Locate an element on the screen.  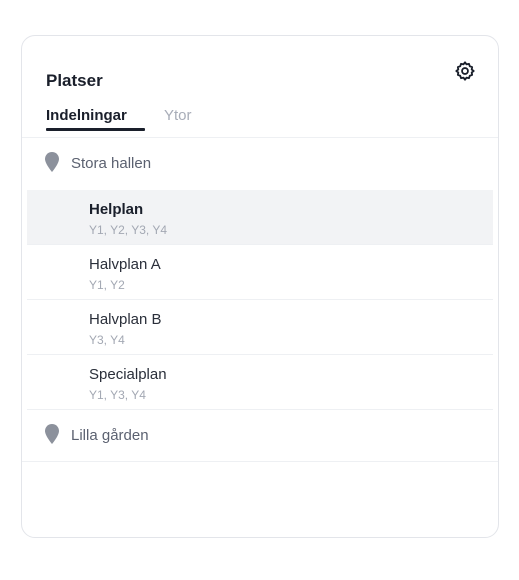
divider is located at coordinates (260, 461).